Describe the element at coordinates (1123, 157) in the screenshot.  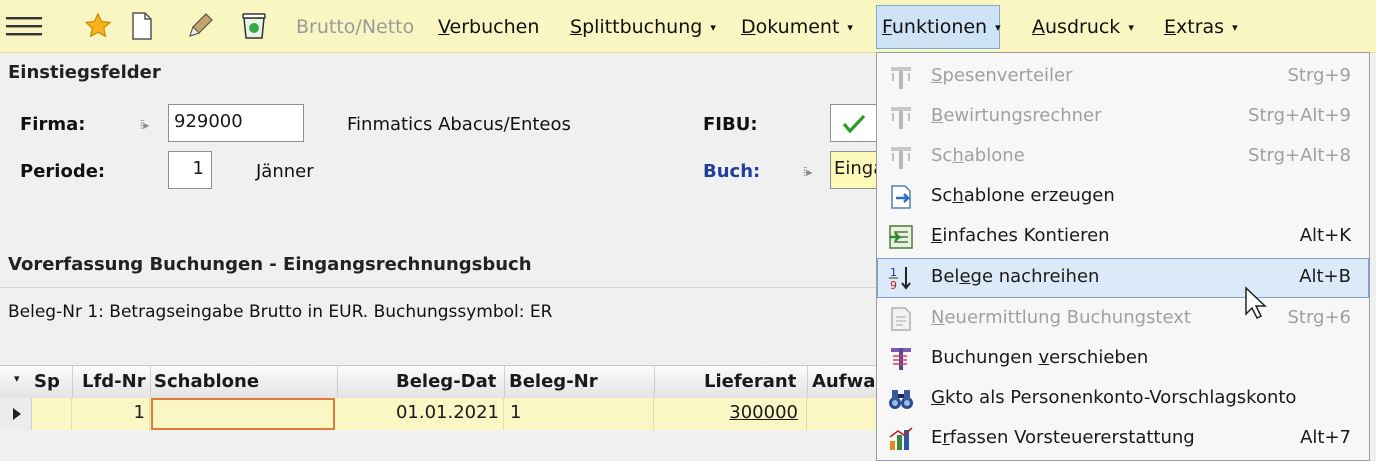
I see `menu-item-schablone: Schablone Strg+Alt+8` at that location.